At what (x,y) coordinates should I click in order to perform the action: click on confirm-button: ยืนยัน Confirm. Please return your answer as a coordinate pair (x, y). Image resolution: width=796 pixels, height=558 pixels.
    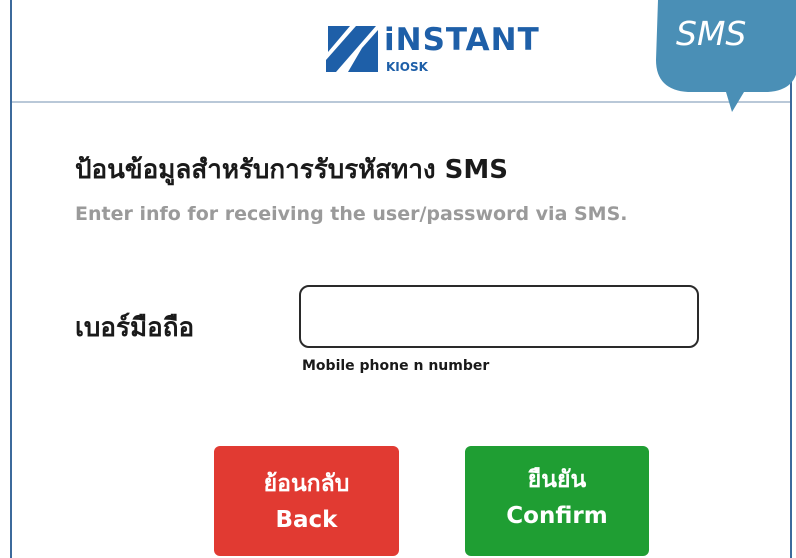
    Looking at the image, I should click on (557, 501).